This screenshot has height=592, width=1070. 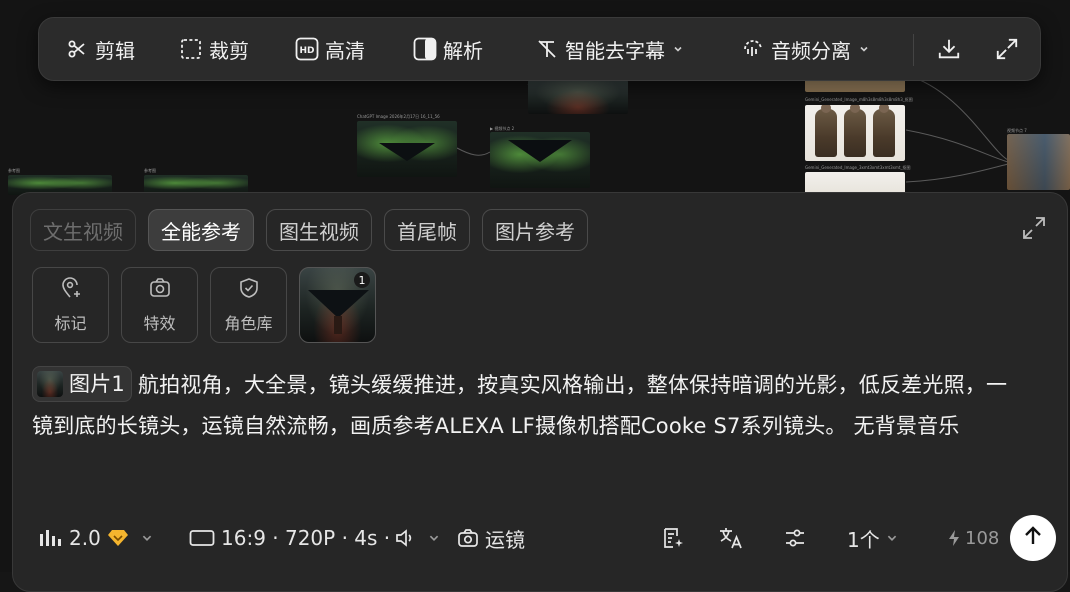 I want to click on reference-image-thumbnail: 1, so click(x=337, y=305).